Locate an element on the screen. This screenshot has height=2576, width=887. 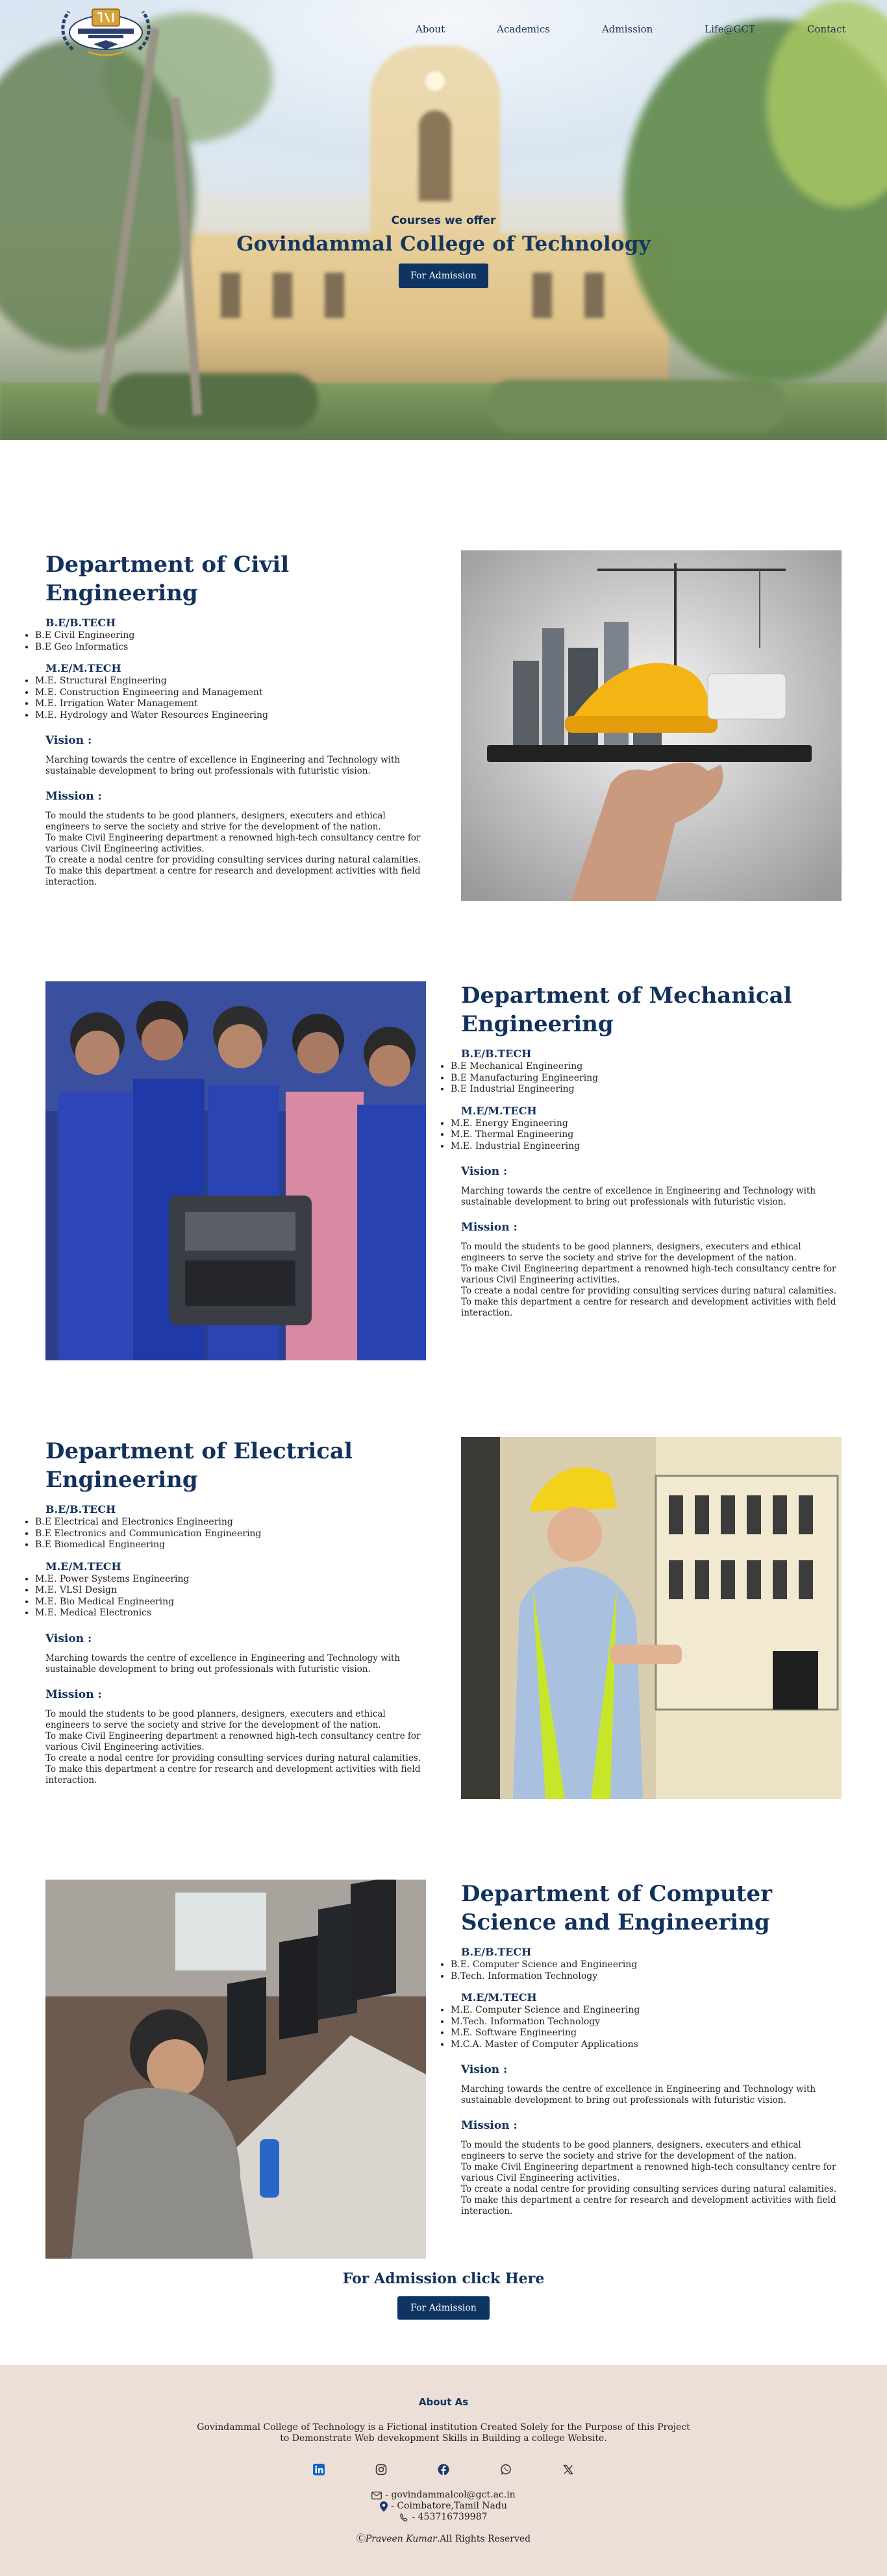
author-name: Praveen Kumar is located at coordinates (401, 2539).